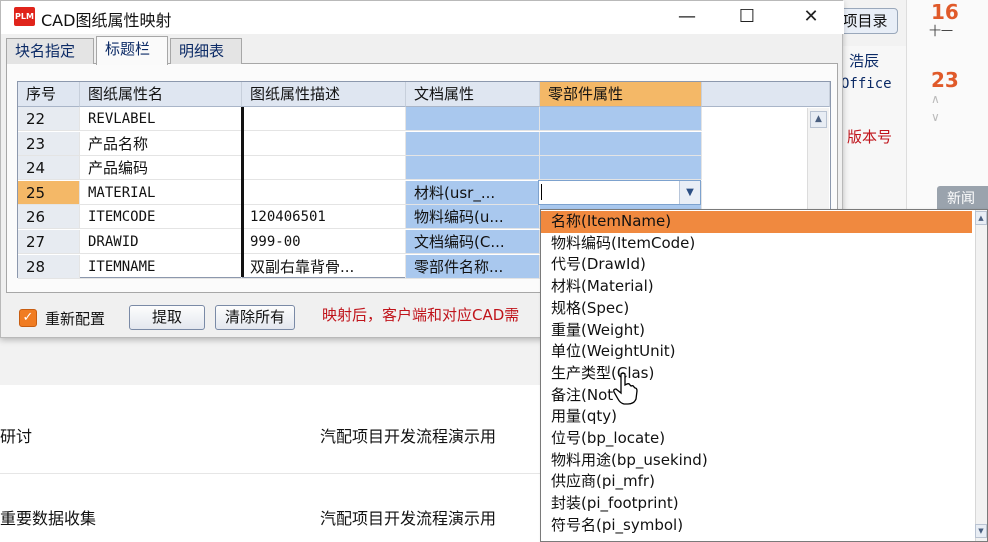 This screenshot has width=988, height=542. I want to click on dropdown-option: 物料编码(ItemCode), so click(756, 244).